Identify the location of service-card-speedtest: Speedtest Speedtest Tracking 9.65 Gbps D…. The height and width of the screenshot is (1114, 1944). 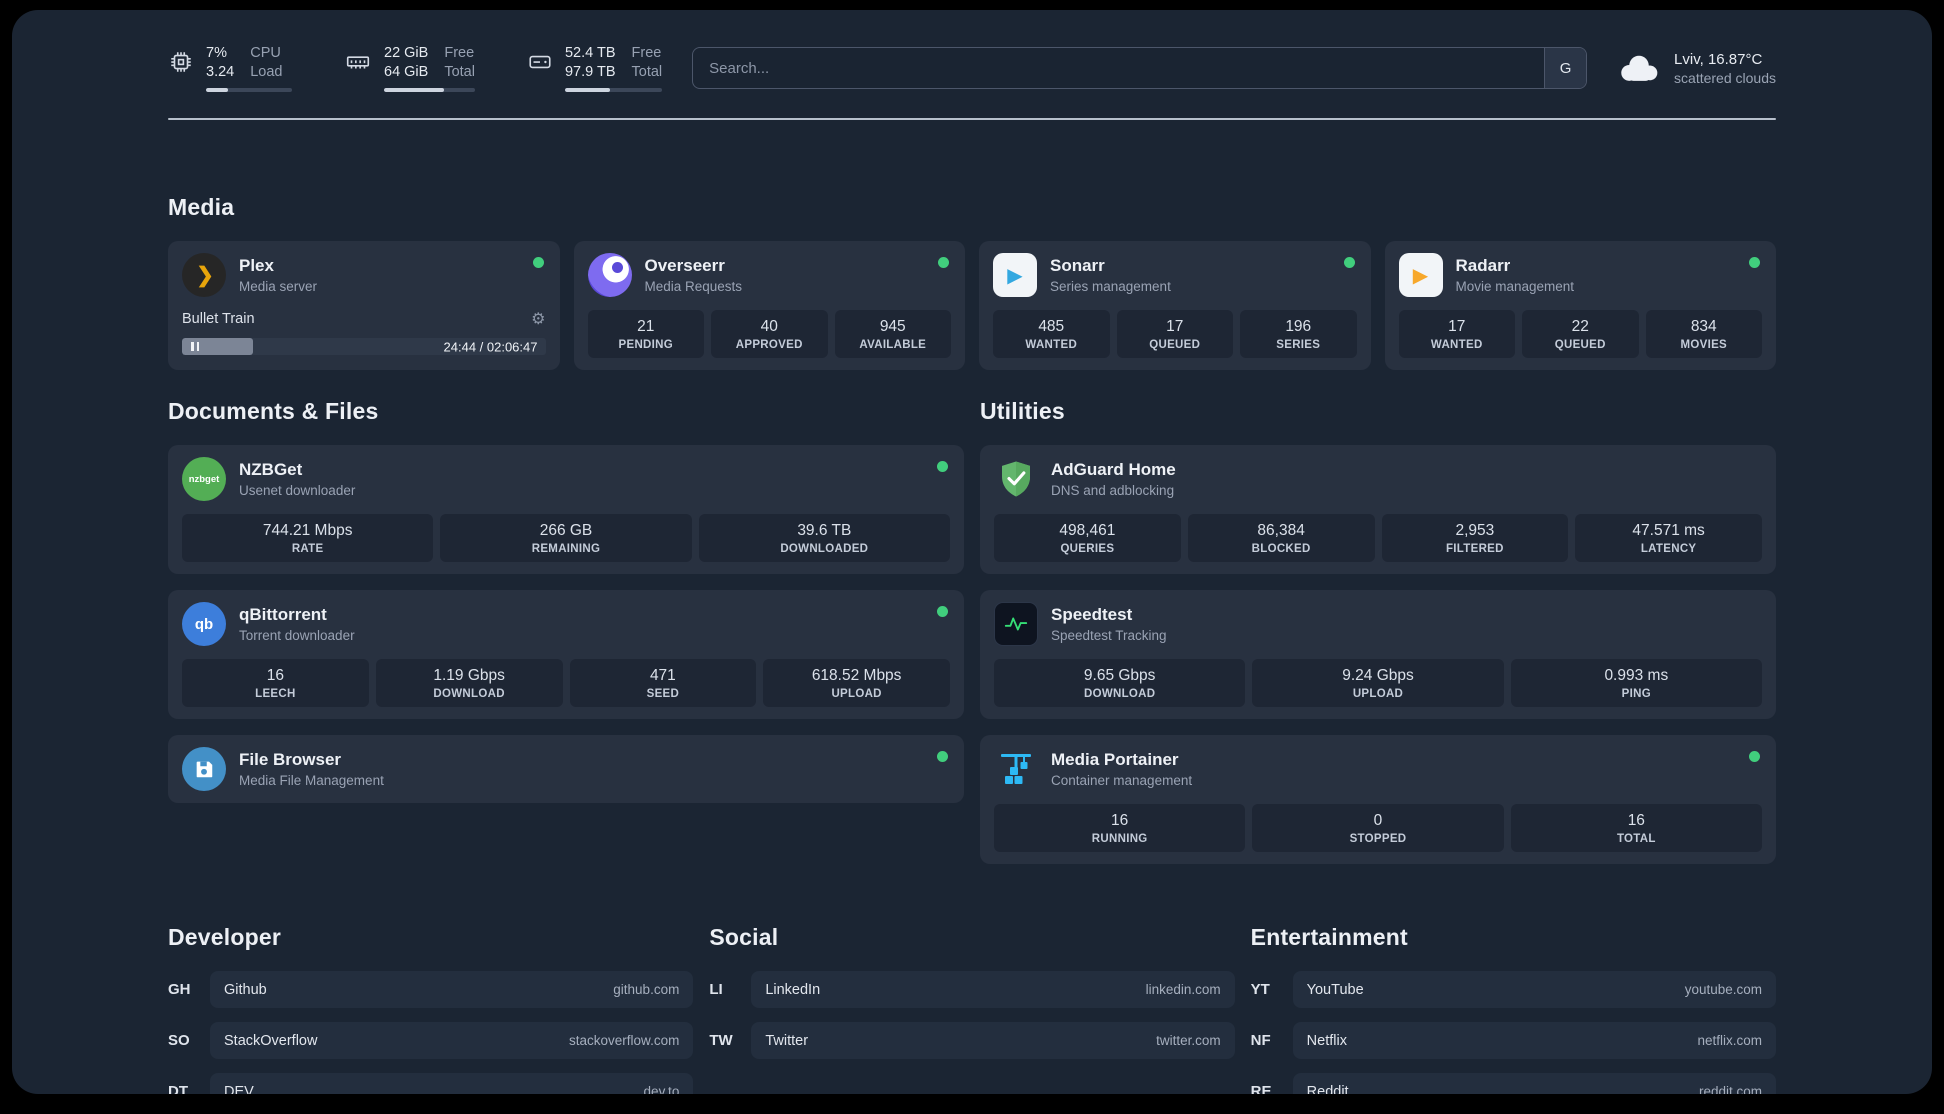
(1378, 655).